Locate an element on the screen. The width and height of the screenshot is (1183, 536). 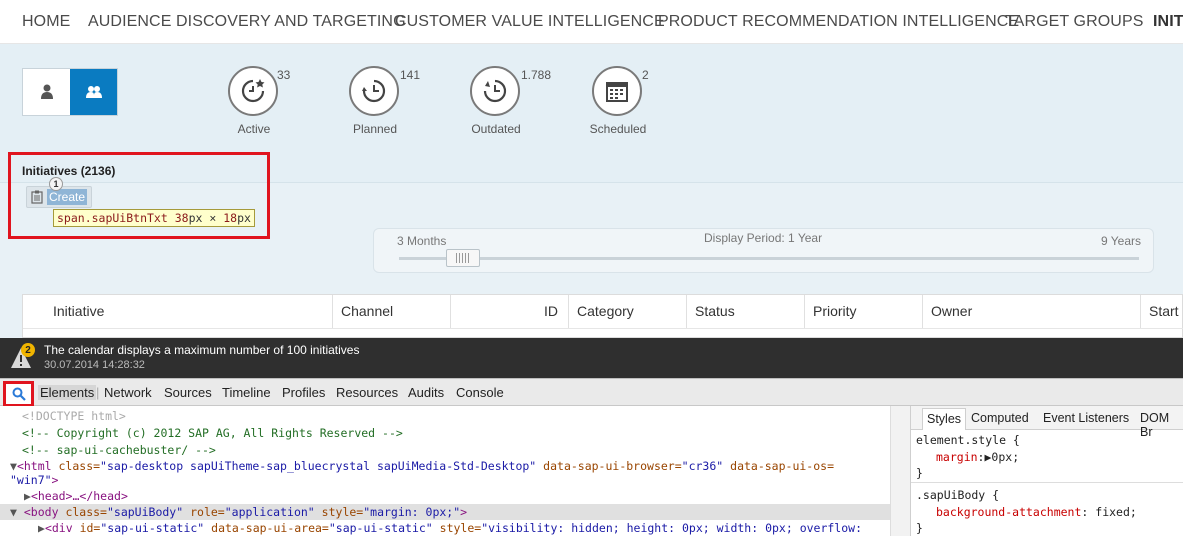
group-toggle is located at coordinates (93, 92).